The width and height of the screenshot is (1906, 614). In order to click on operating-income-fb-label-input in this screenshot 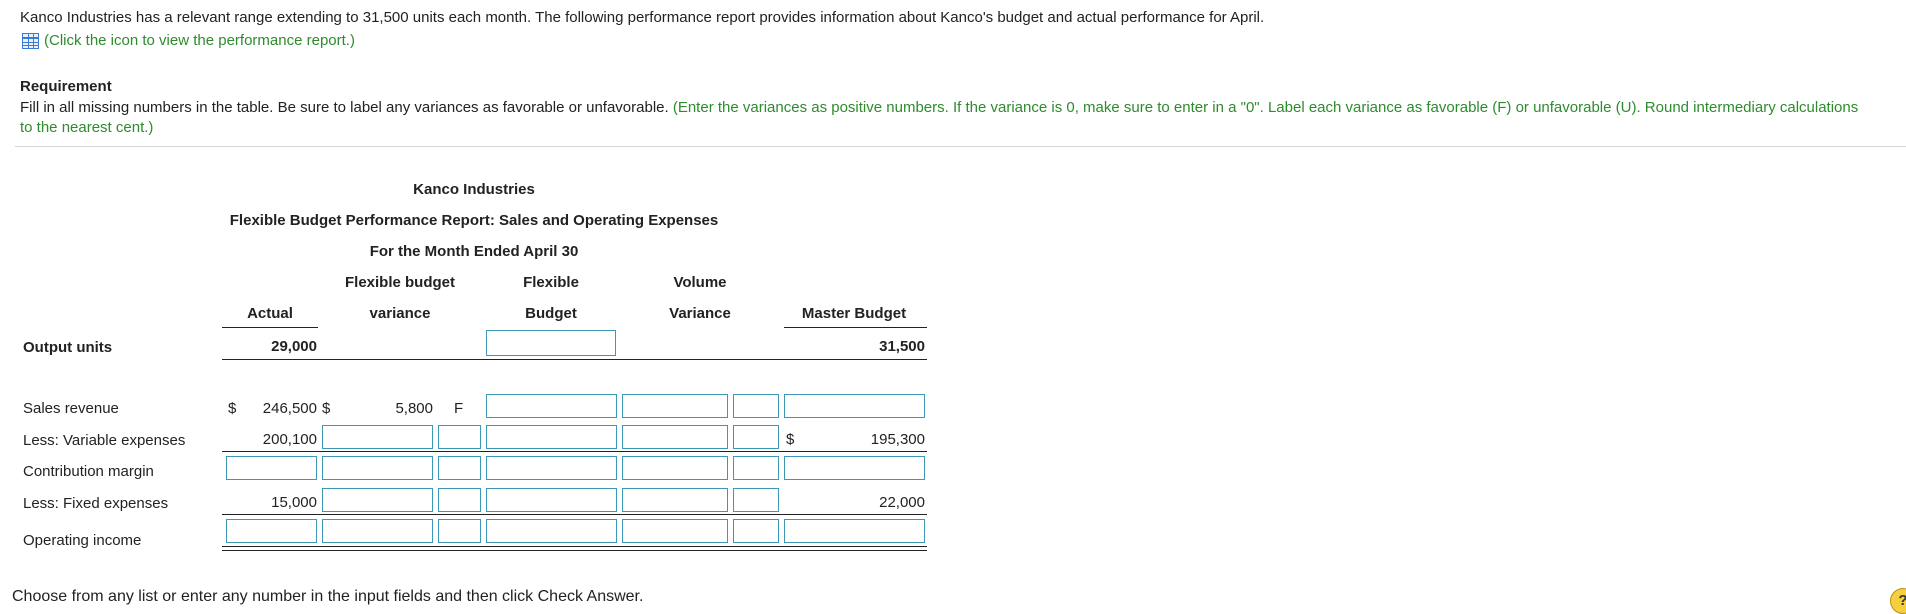, I will do `click(459, 531)`.